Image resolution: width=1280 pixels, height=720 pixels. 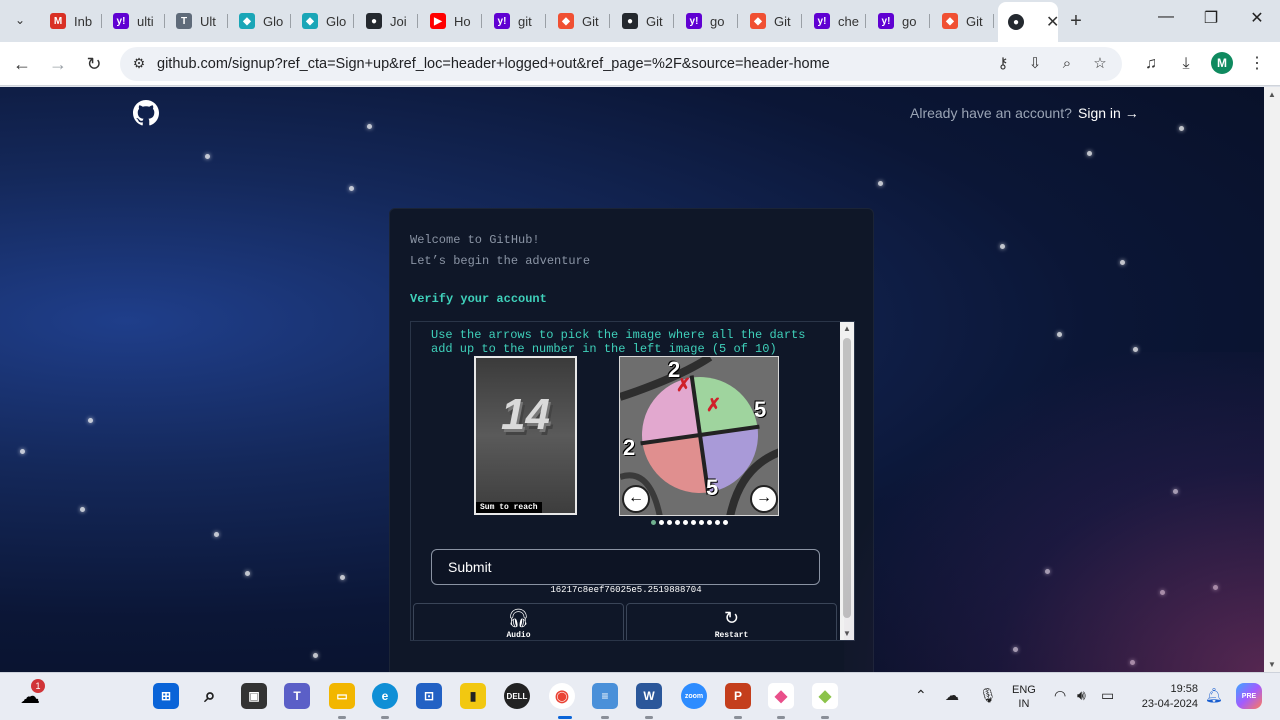 What do you see at coordinates (649, 696) in the screenshot?
I see `word-icon: W` at bounding box center [649, 696].